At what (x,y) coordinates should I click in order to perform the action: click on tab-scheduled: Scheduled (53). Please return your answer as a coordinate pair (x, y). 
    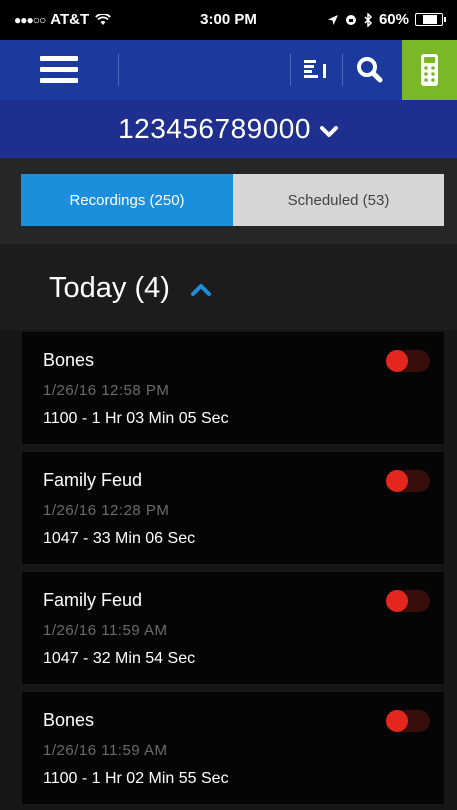
    Looking at the image, I should click on (338, 200).